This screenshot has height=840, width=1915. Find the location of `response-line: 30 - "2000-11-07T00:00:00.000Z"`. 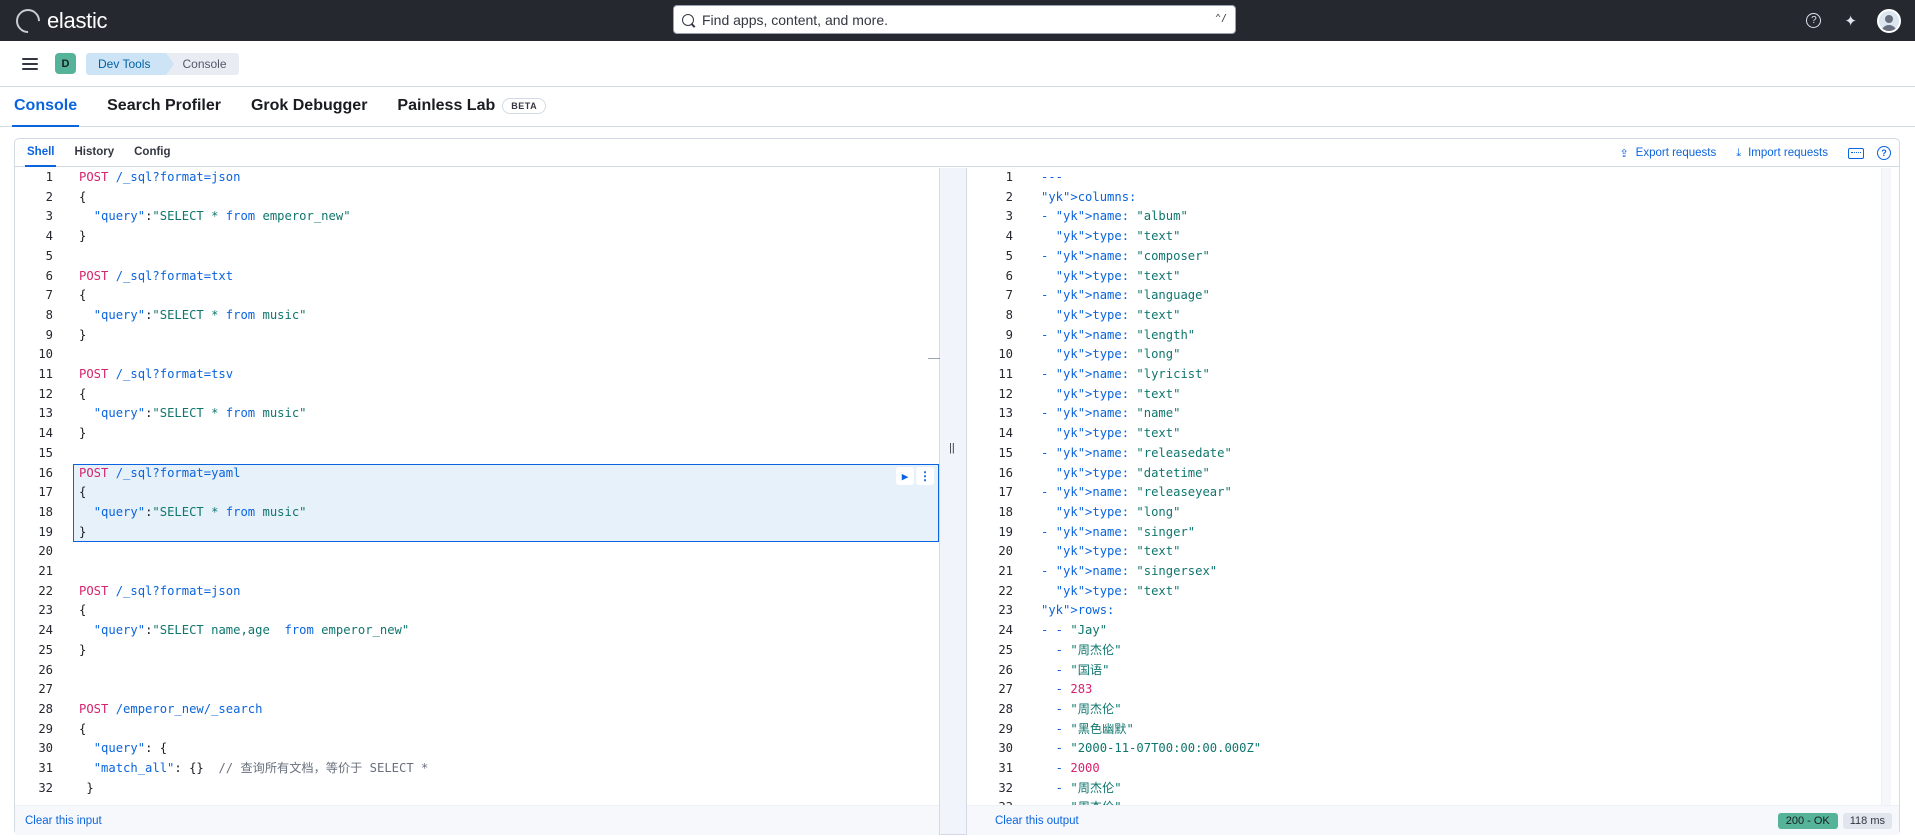

response-line: 30 - "2000-11-07T00:00:00.000Z" is located at coordinates (1429, 749).